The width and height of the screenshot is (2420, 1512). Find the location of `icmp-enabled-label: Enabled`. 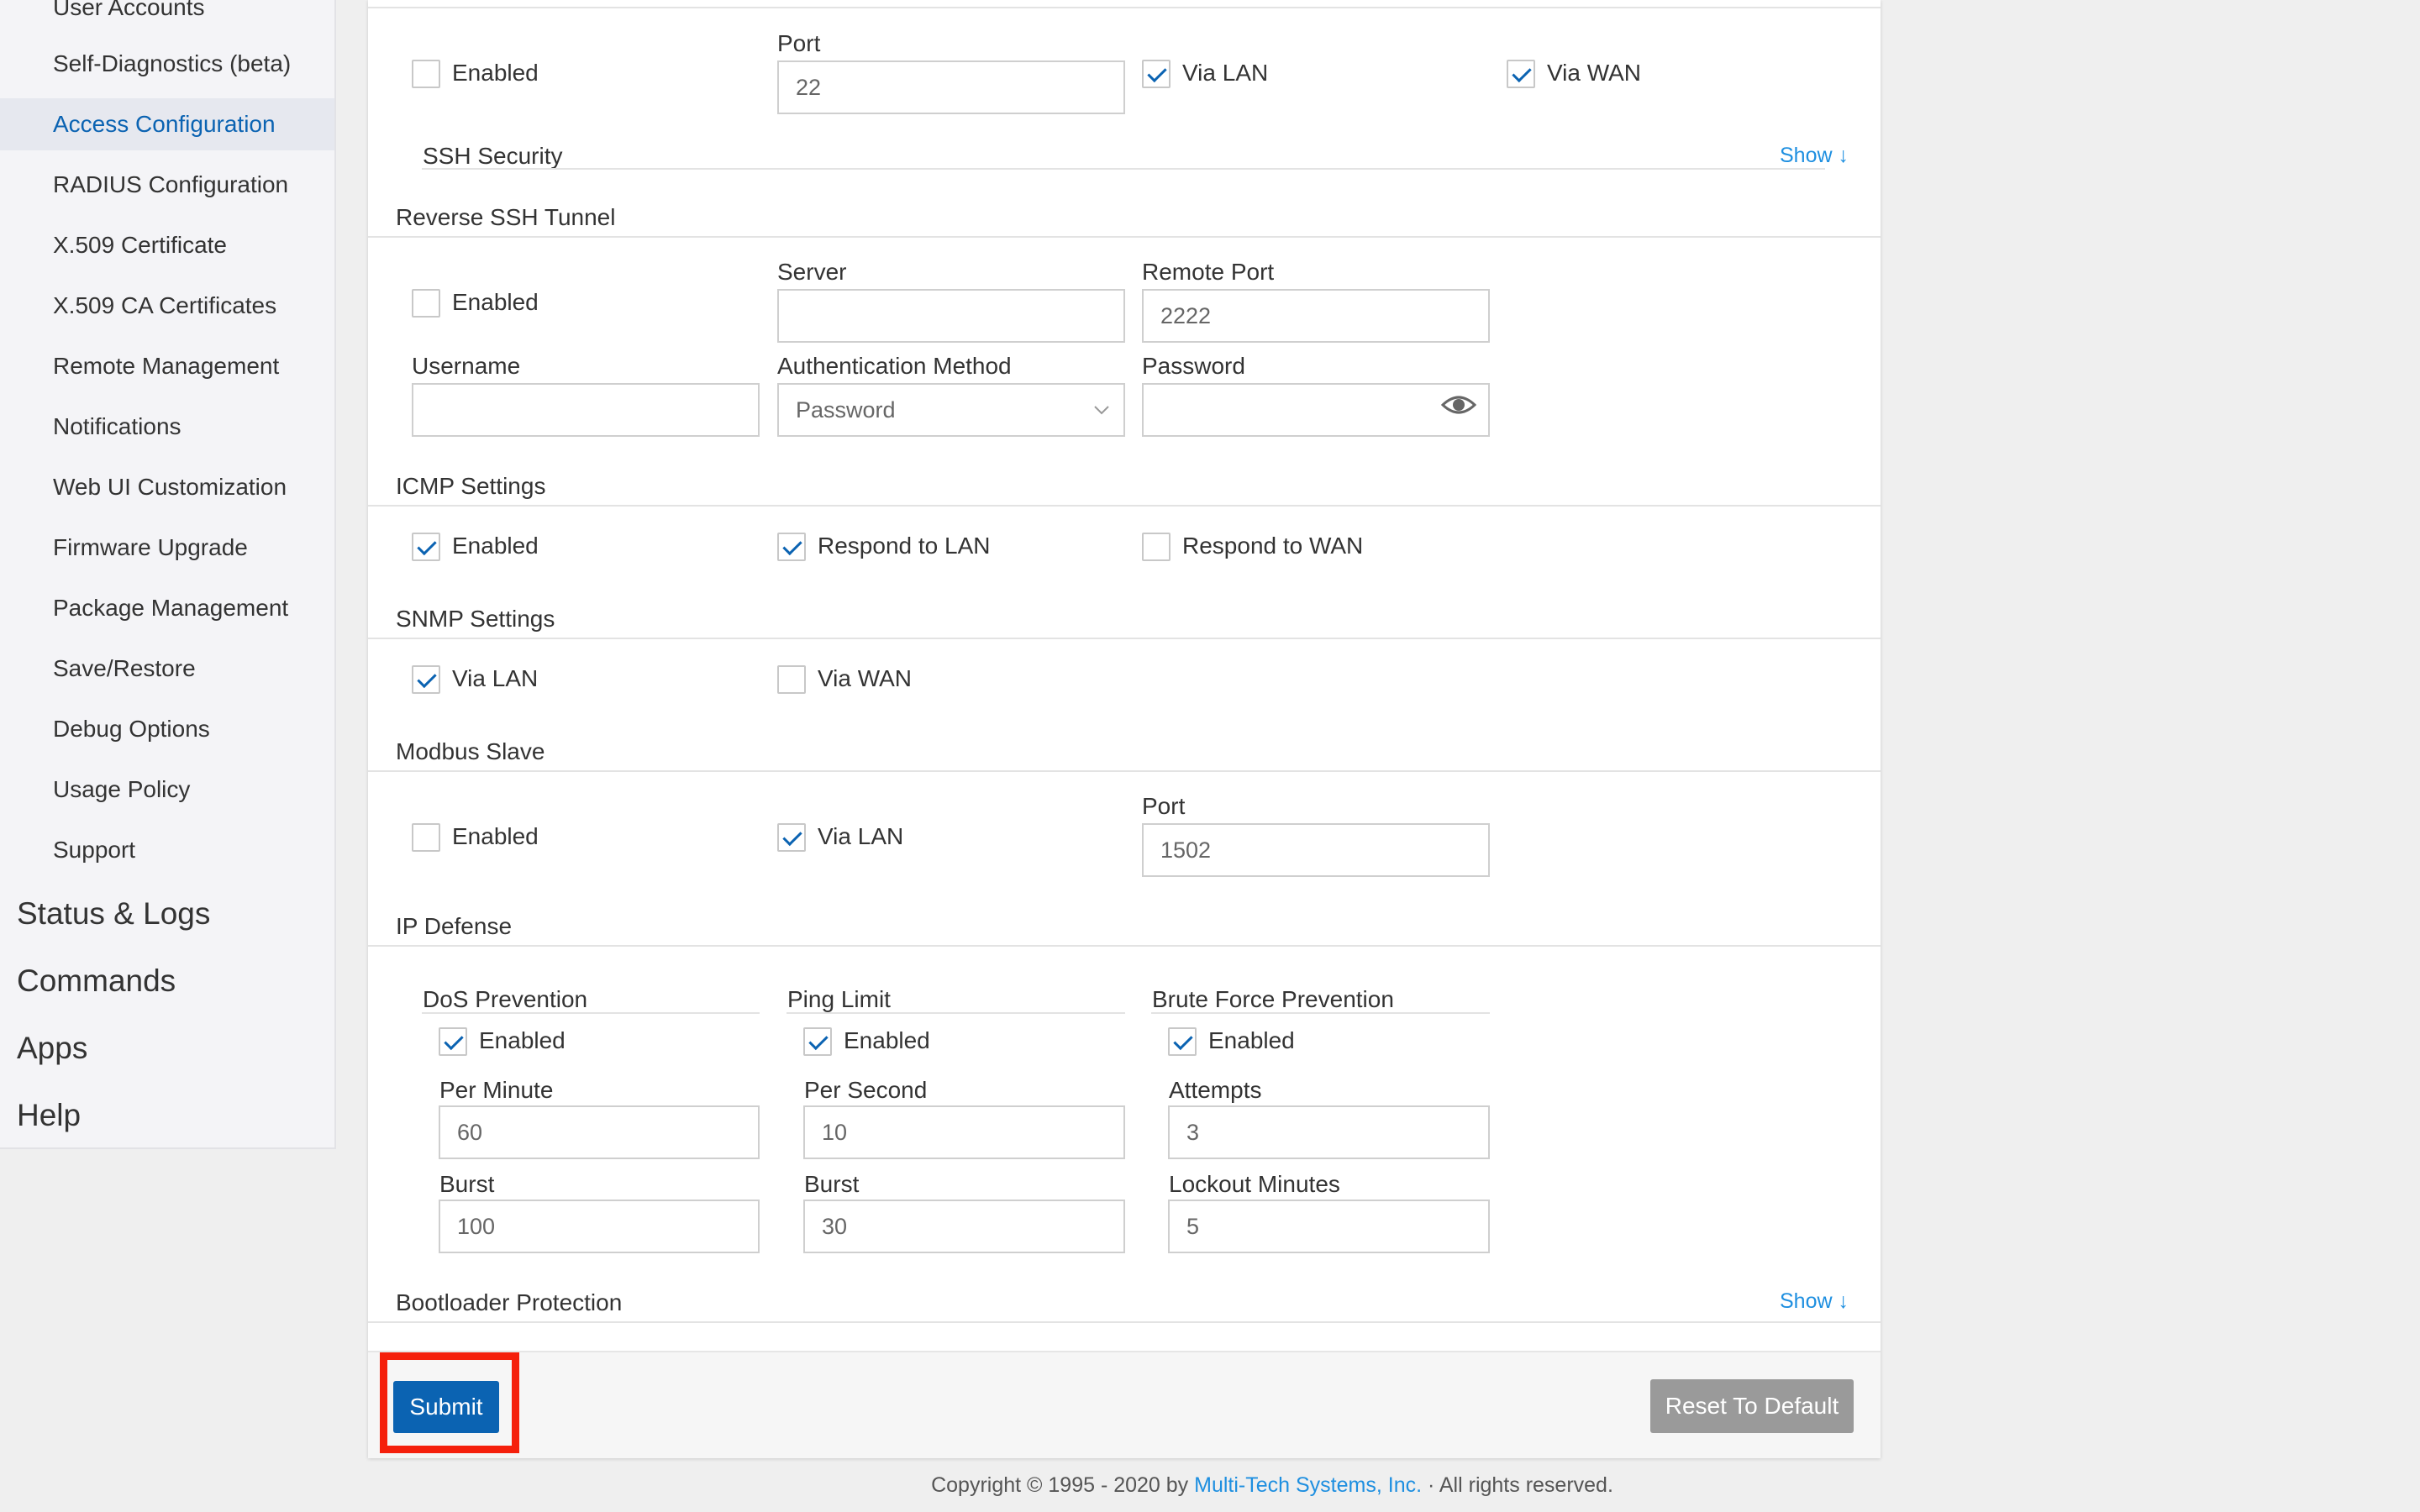

icmp-enabled-label: Enabled is located at coordinates (496, 546).